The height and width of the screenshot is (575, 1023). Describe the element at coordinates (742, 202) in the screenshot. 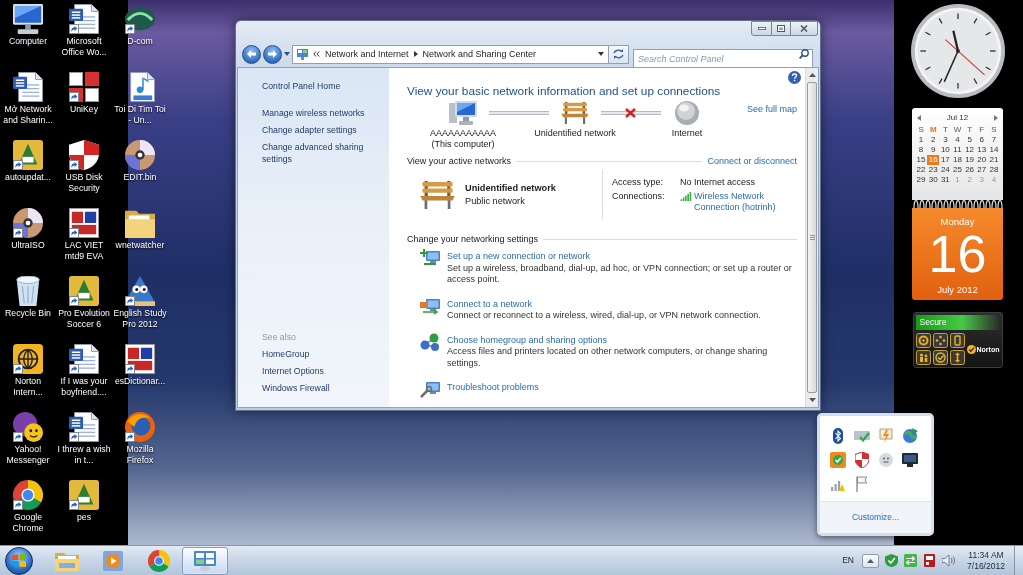

I see `connection-link: Wireless Network Connection (hotrinh)` at that location.